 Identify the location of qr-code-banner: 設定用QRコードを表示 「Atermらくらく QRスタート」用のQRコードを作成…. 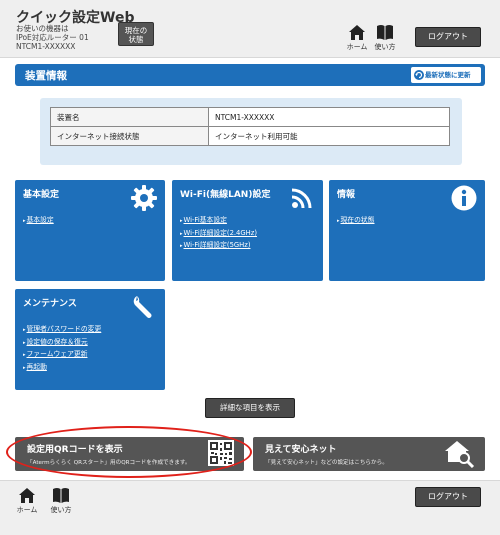
(129, 454).